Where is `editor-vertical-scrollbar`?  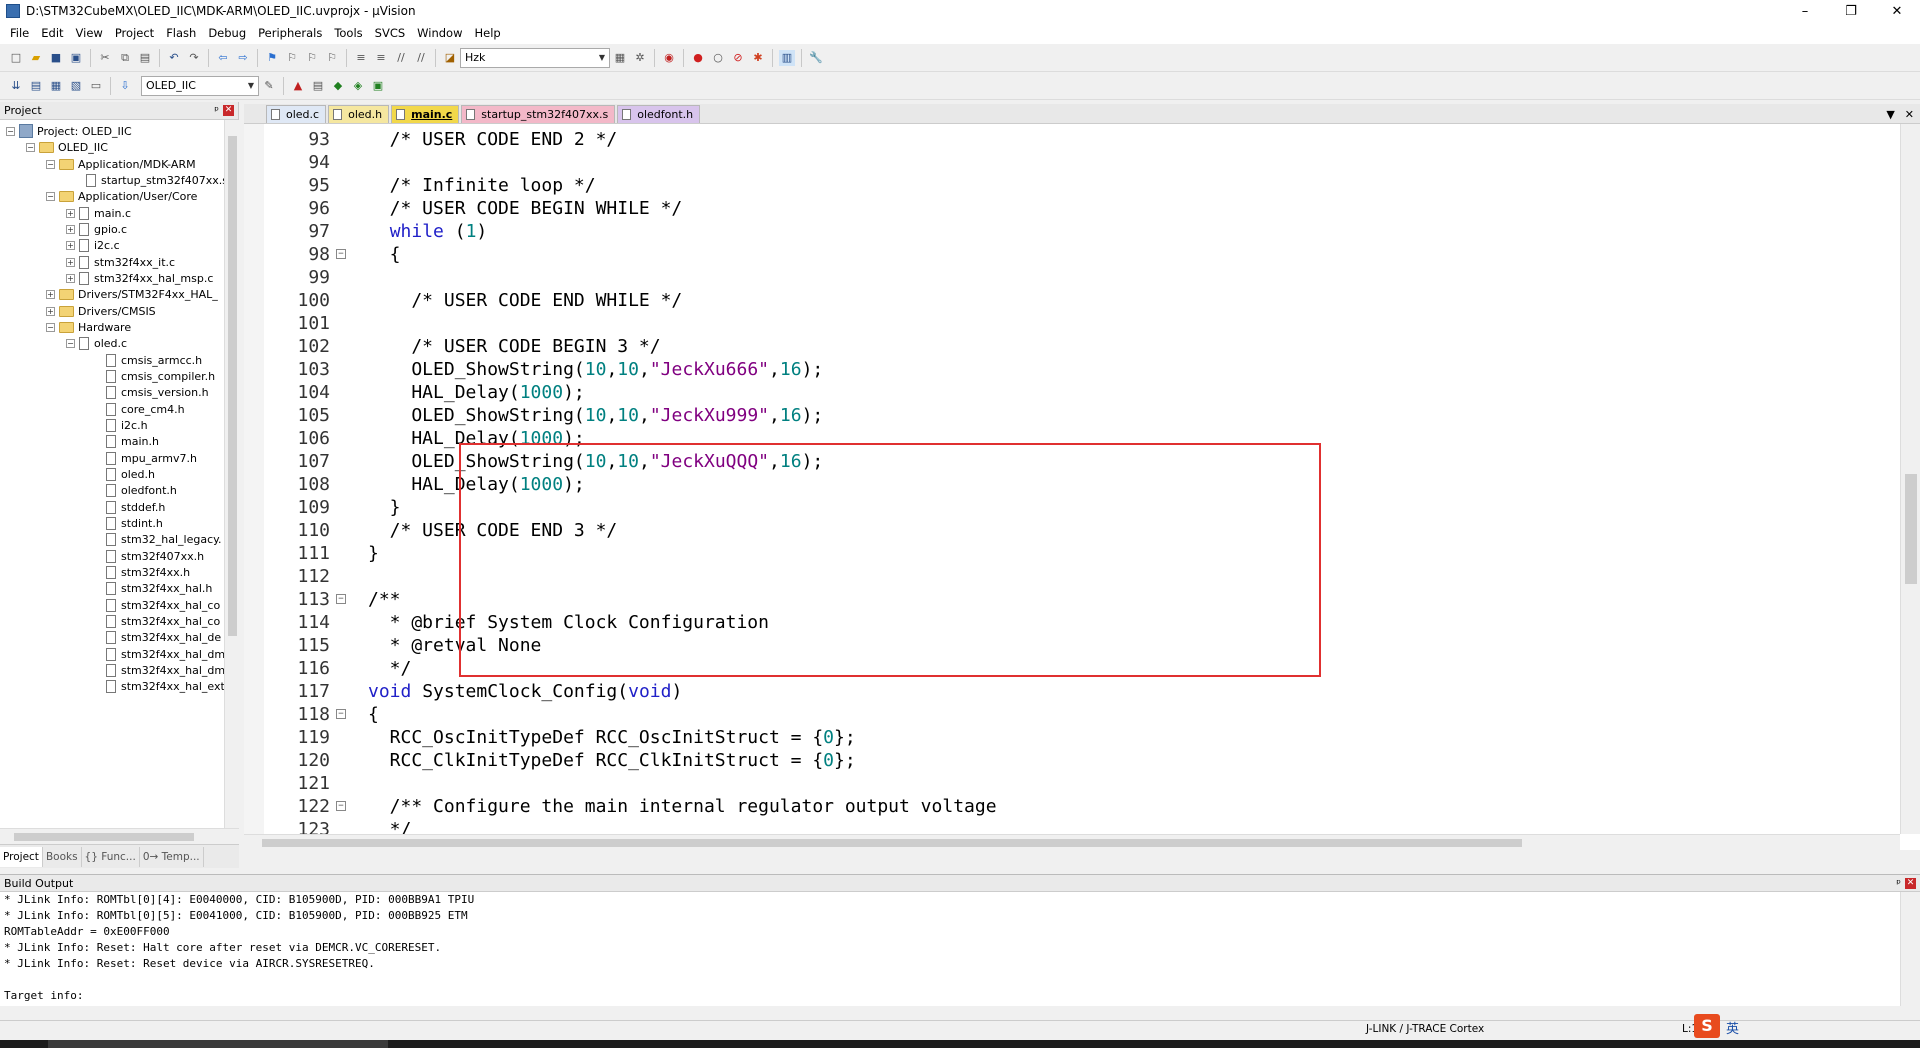 editor-vertical-scrollbar is located at coordinates (1910, 479).